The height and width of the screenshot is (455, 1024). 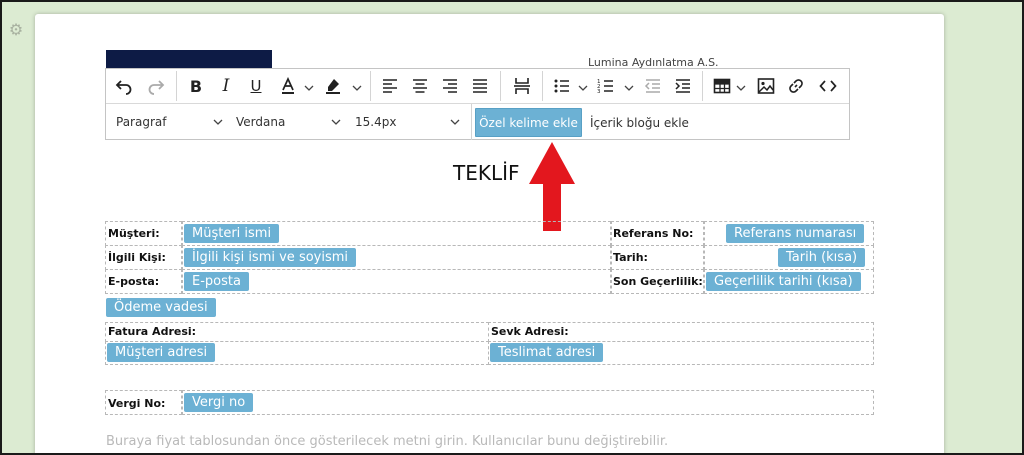 I want to click on table-icon, so click(x=722, y=86).